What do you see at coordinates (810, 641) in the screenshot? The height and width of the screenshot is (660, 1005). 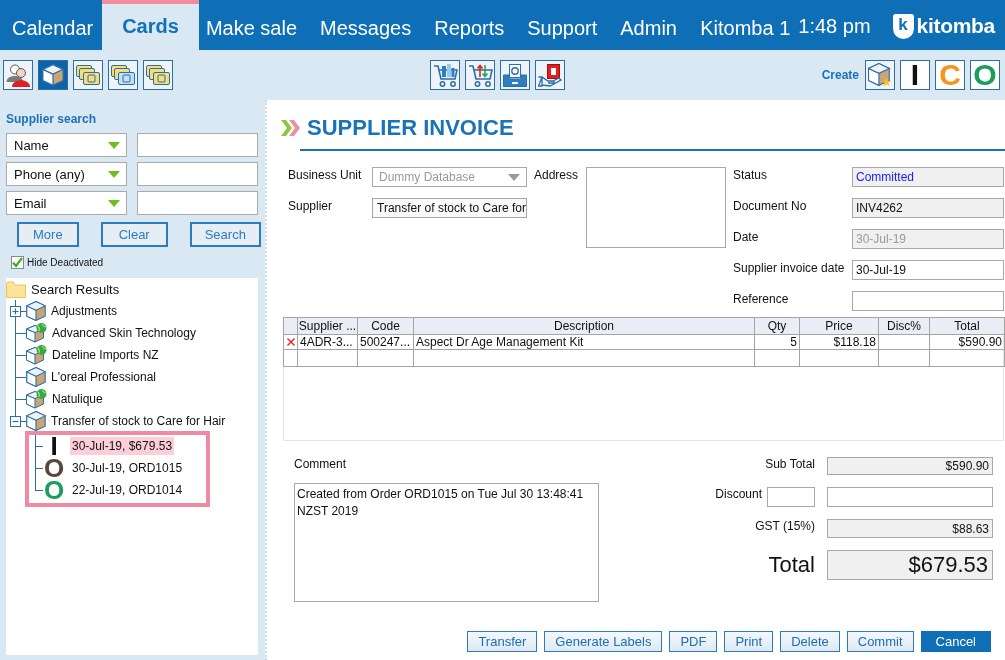 I see `action-button: Delete` at bounding box center [810, 641].